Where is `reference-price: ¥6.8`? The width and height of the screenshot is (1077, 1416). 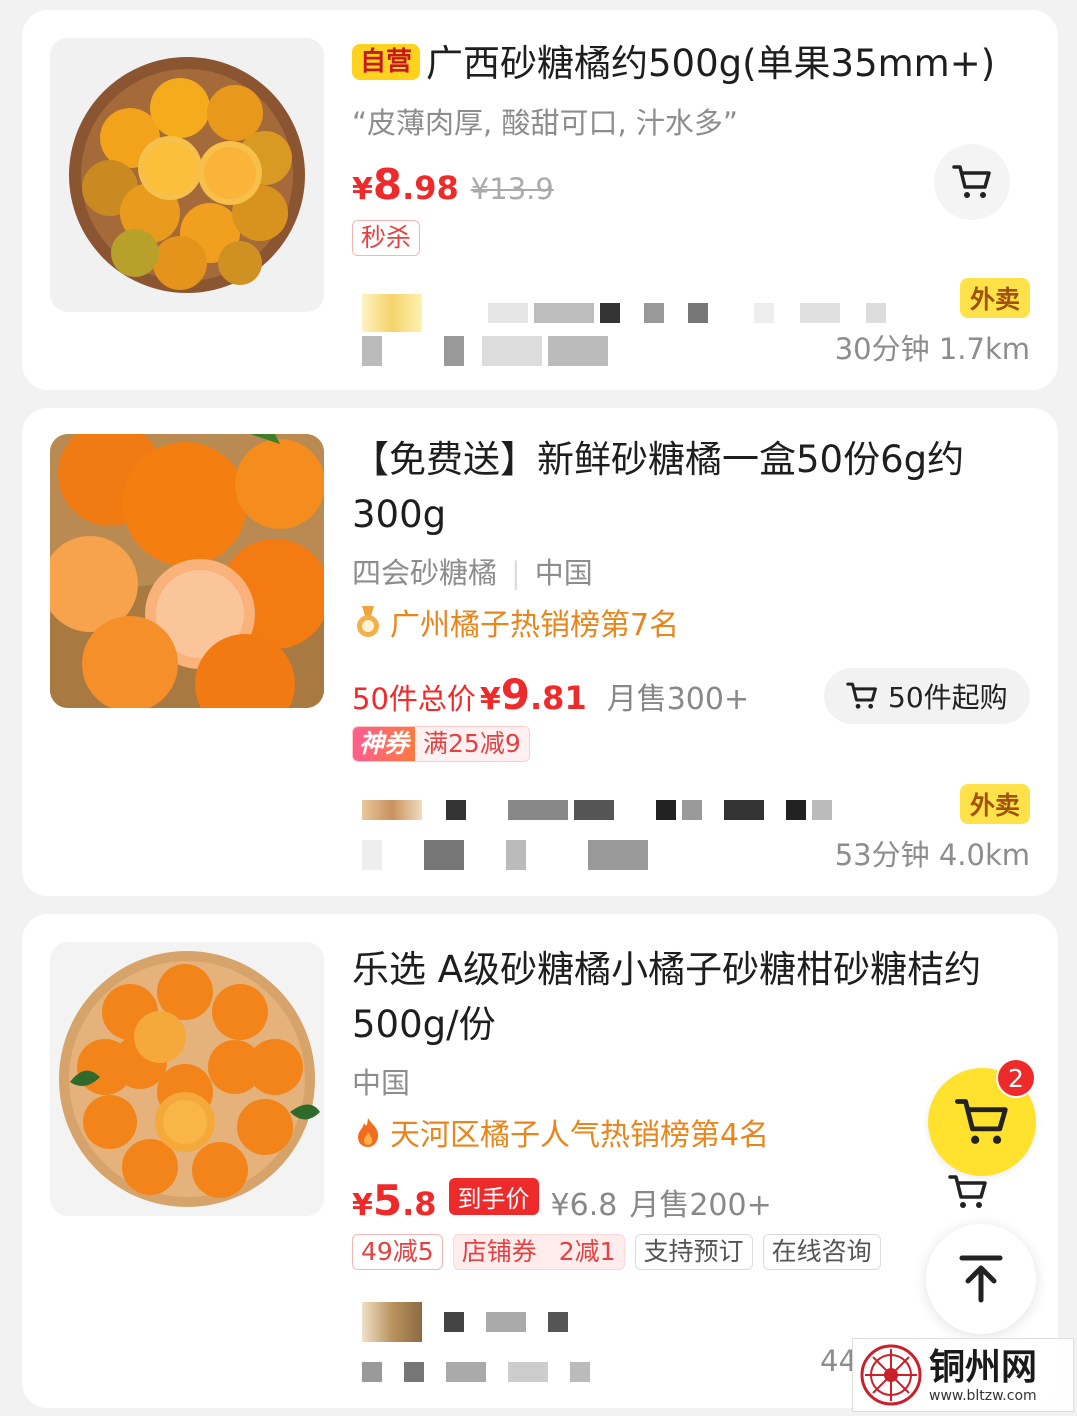
reference-price: ¥6.8 is located at coordinates (584, 1205).